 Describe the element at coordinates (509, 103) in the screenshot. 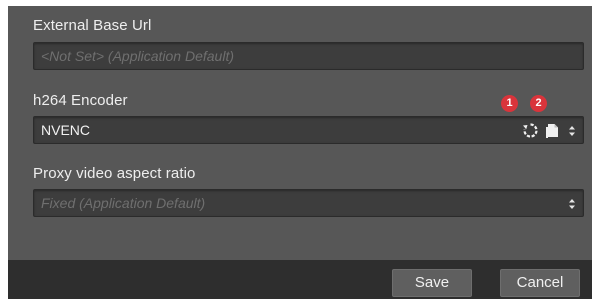

I see `badge-1: 1` at that location.